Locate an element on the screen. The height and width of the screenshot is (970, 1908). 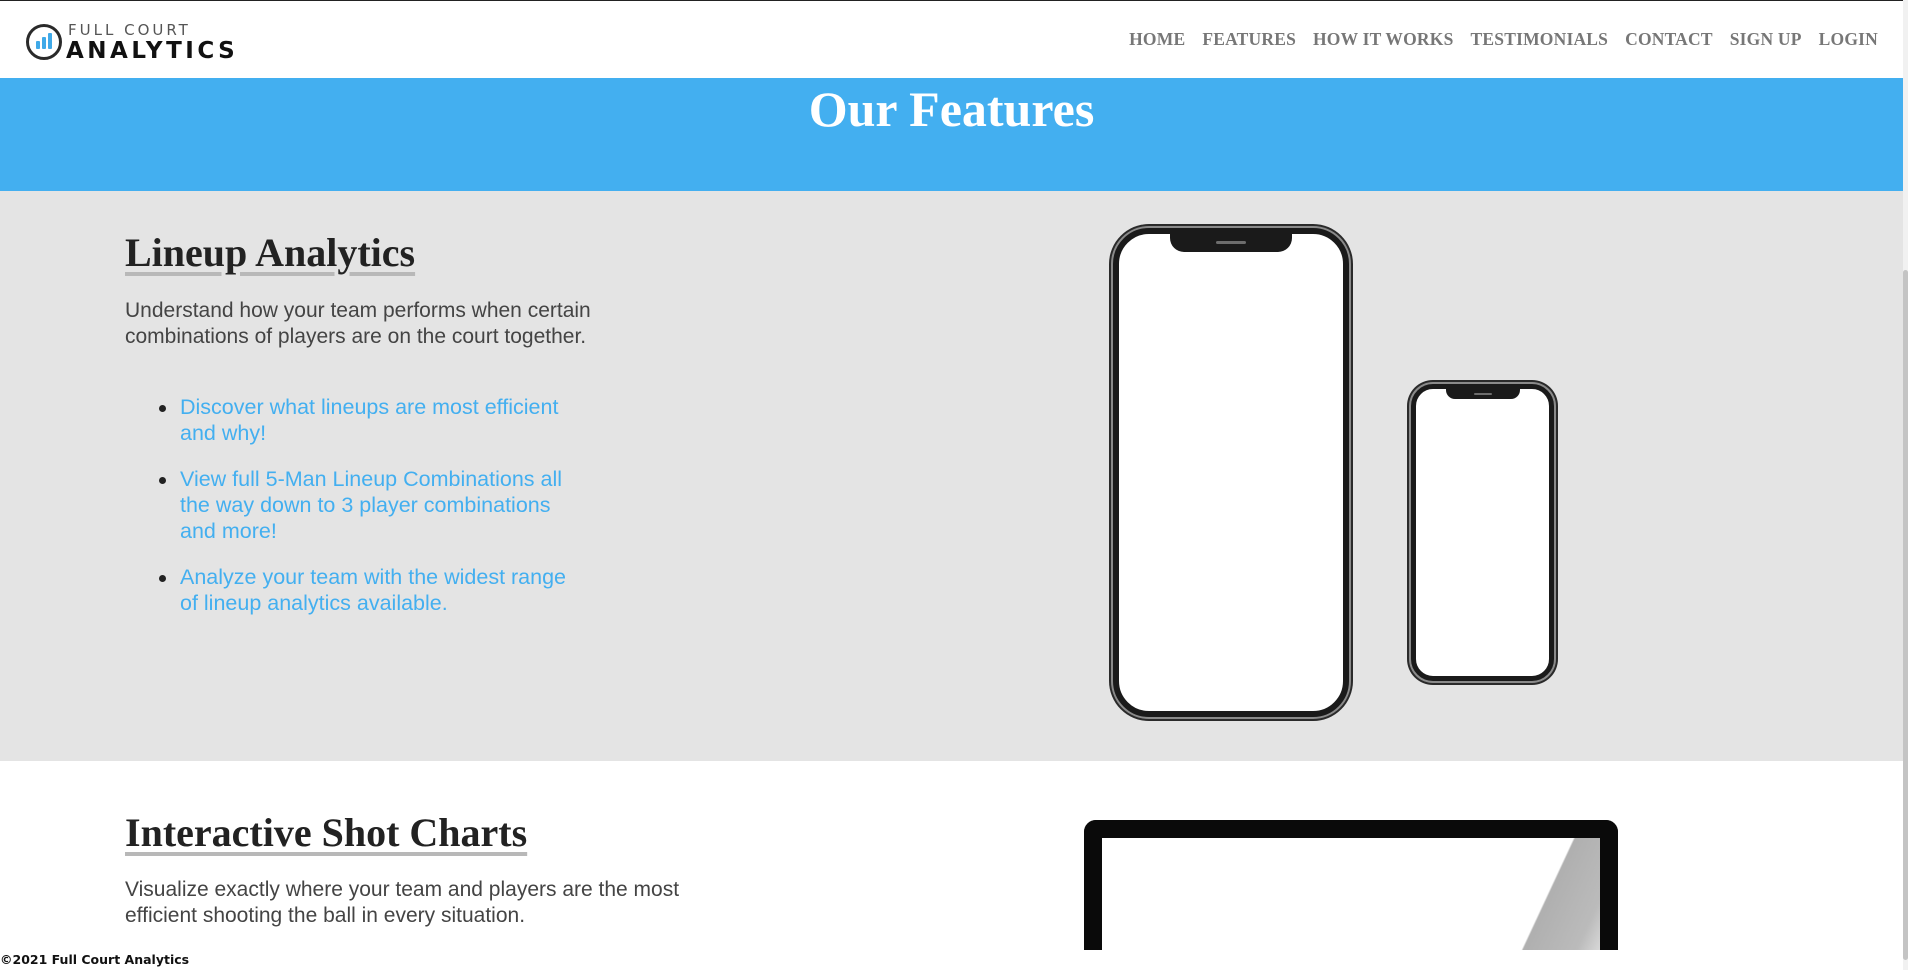
feature-title: Lineup Analytics is located at coordinates (270, 252).